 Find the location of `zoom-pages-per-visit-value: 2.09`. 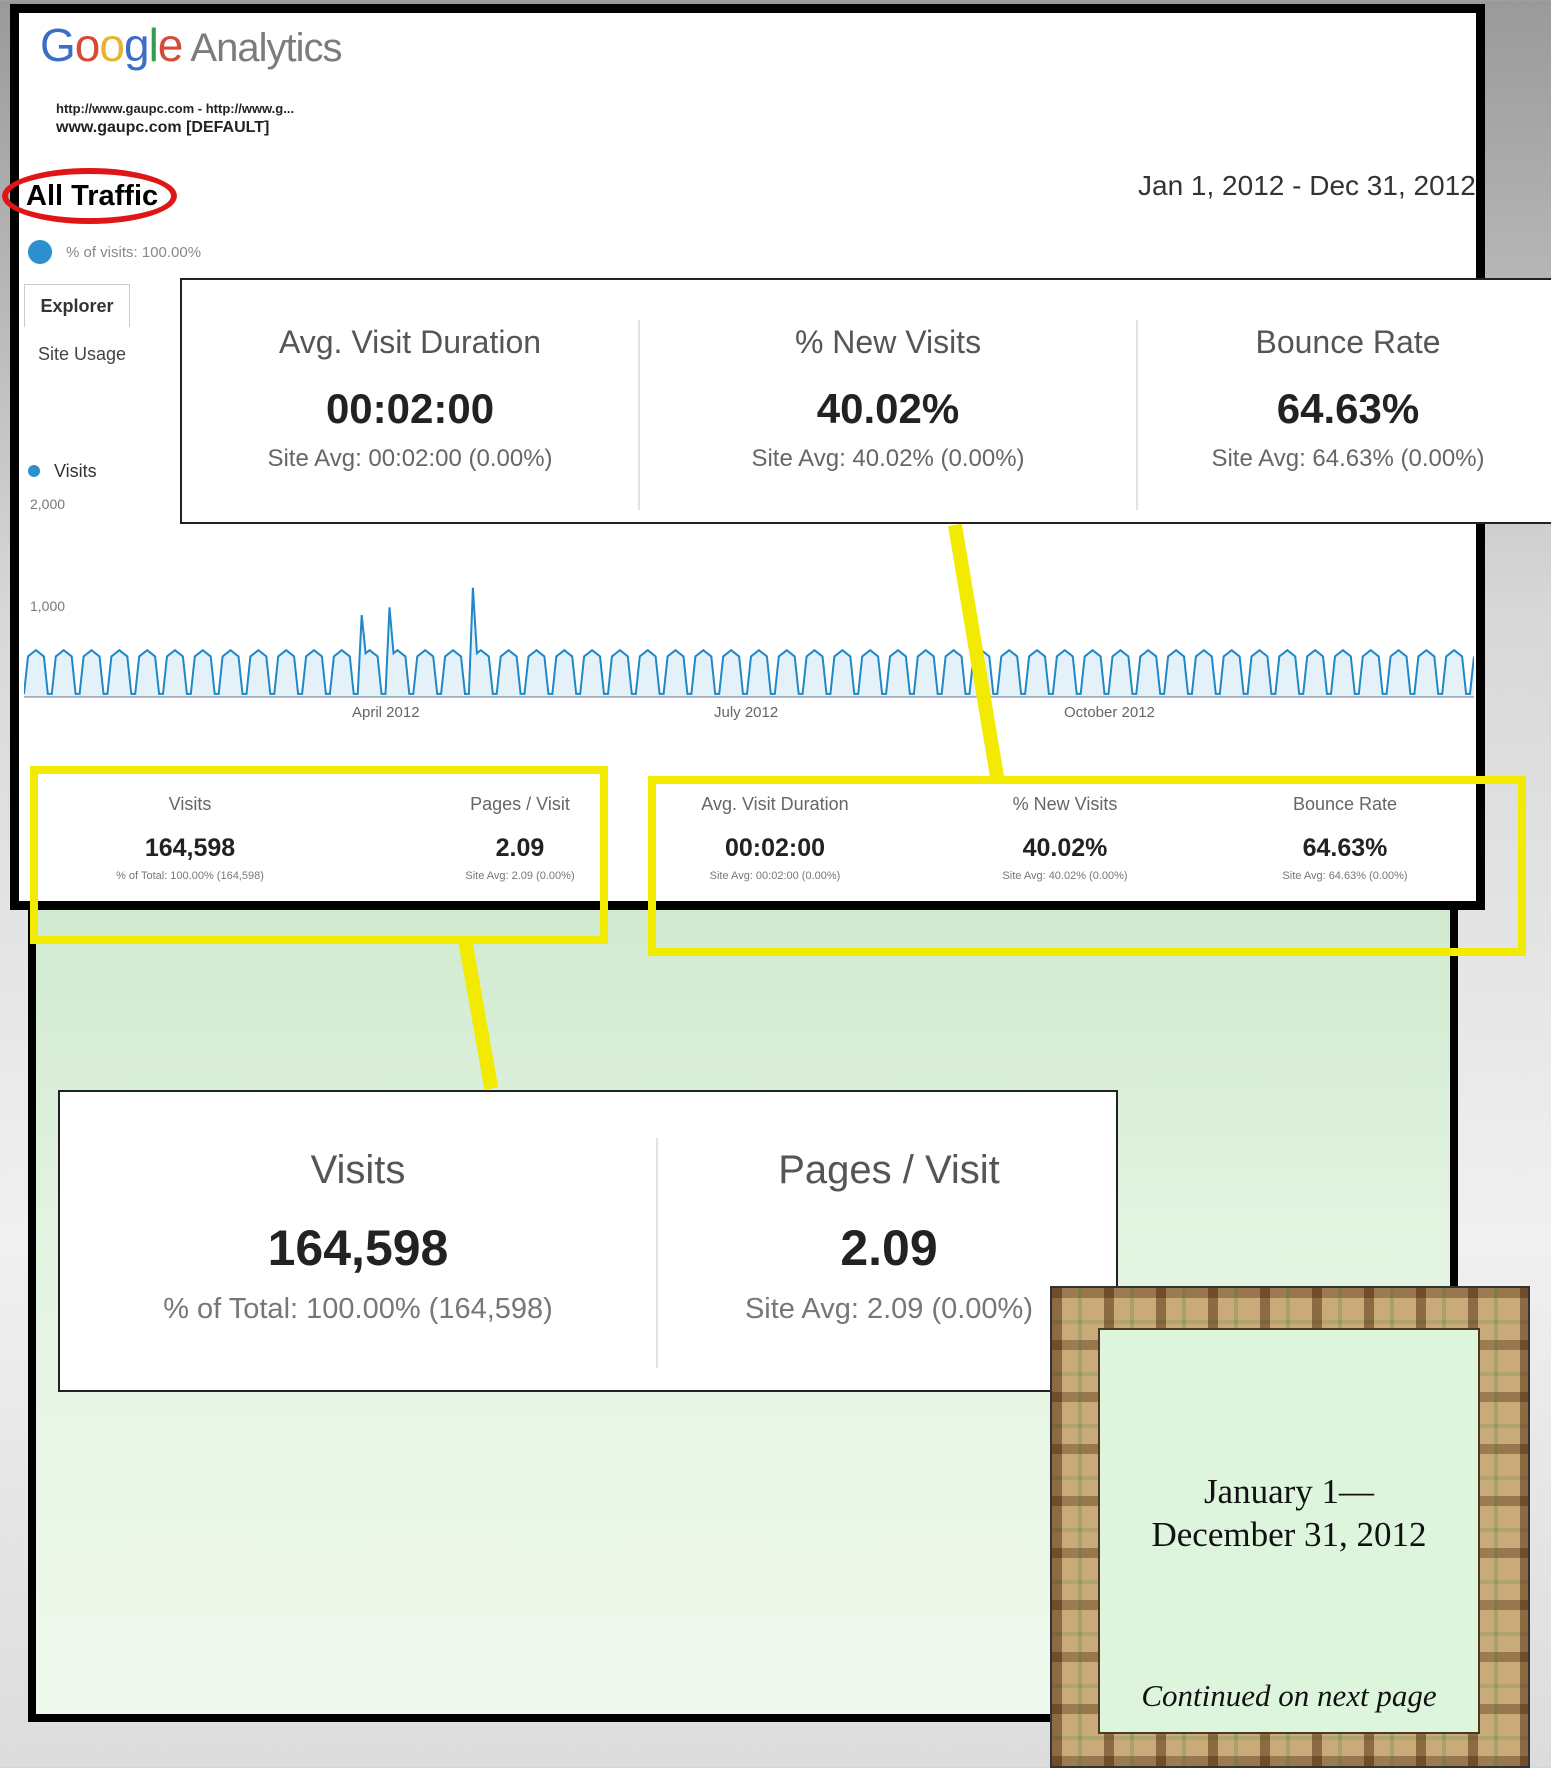

zoom-pages-per-visit-value: 2.09 is located at coordinates (889, 1248).